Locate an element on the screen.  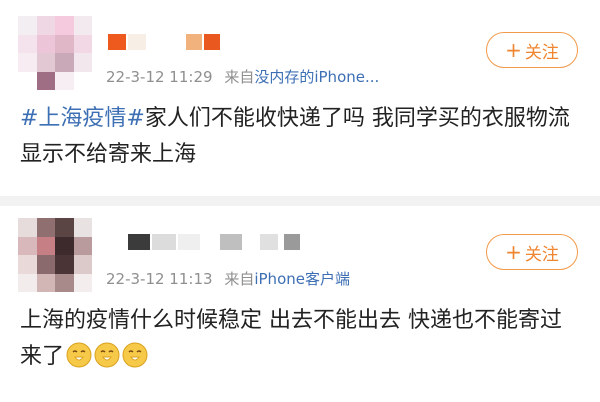
post-date: 22-3-12 11:13 is located at coordinates (159, 279).